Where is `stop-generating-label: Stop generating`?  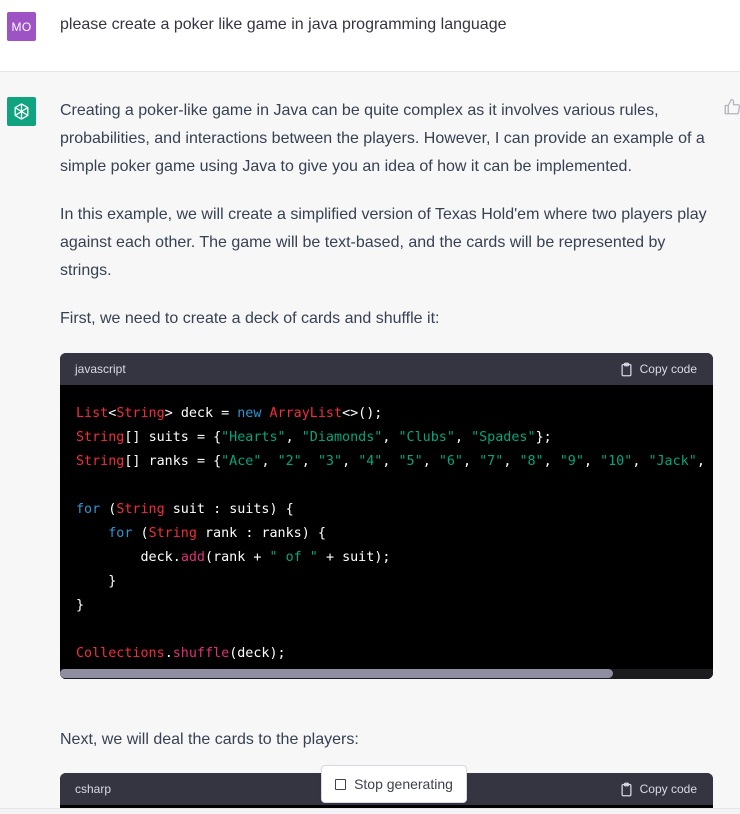
stop-generating-label: Stop generating is located at coordinates (403, 784).